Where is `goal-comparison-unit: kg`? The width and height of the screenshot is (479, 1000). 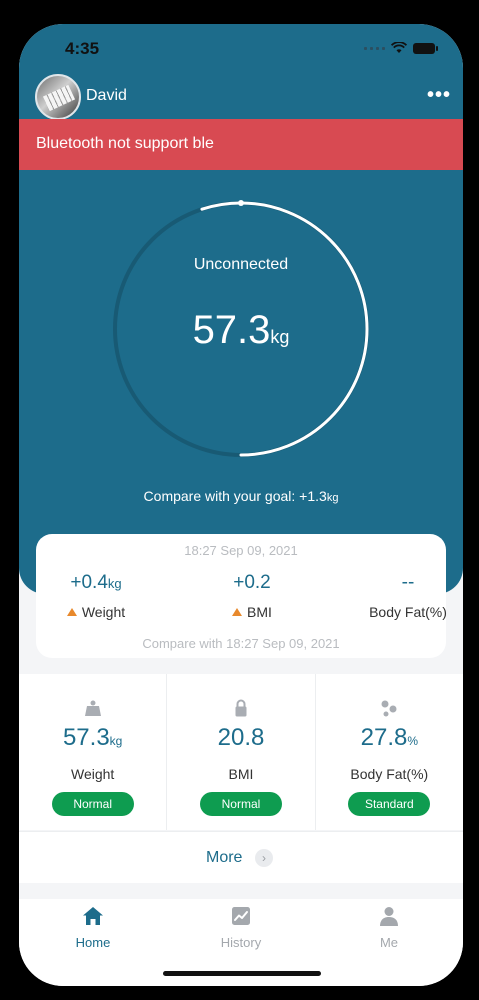
goal-comparison-unit: kg is located at coordinates (332, 498).